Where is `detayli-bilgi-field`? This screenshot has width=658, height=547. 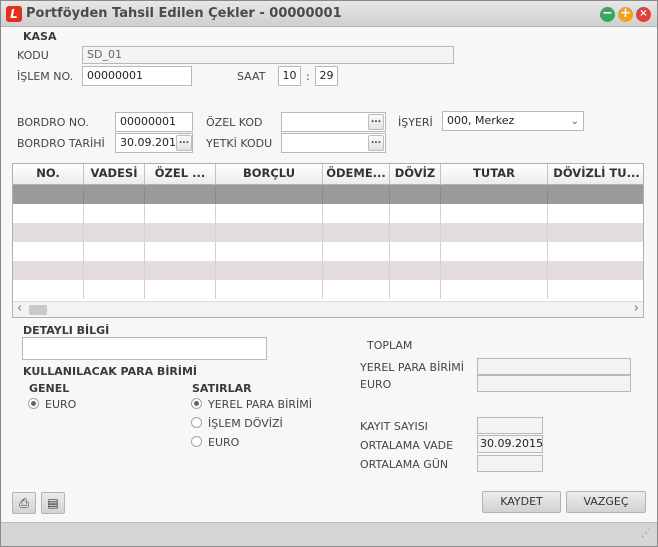 detayli-bilgi-field is located at coordinates (144, 348).